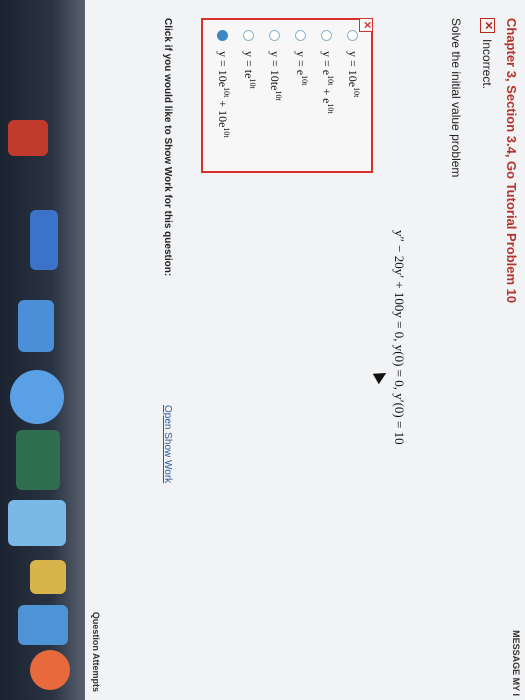  I want to click on incorrect-x-icon: ✕, so click(366, 25).